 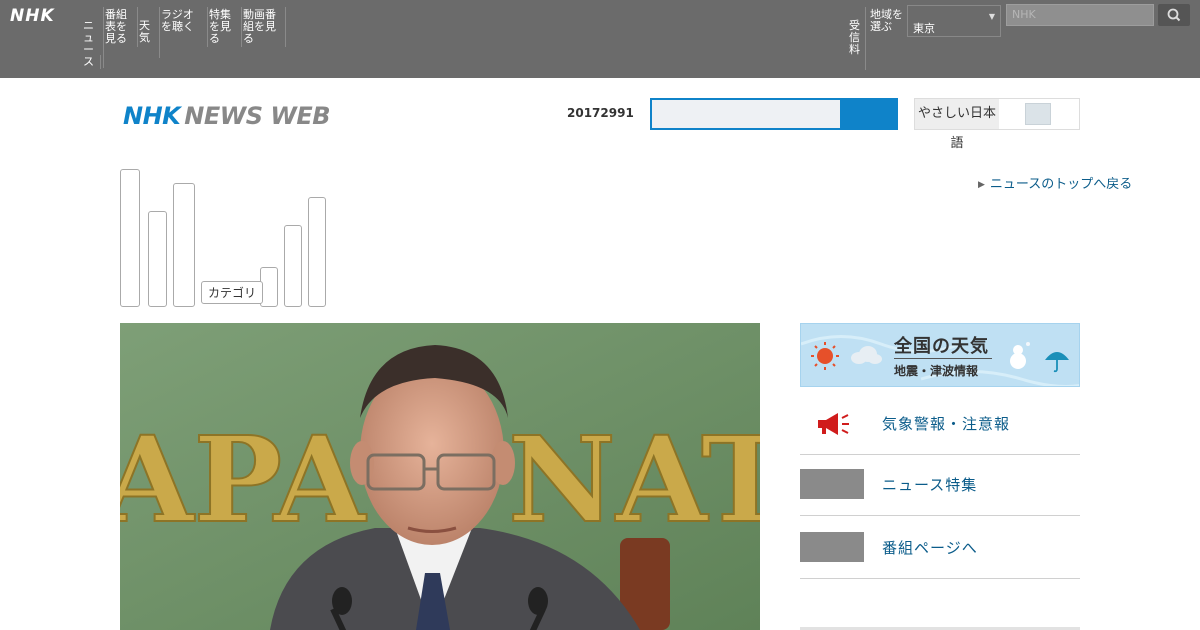 I want to click on back-to-top-text: ニュースのトップへ戻る, so click(x=1061, y=184).